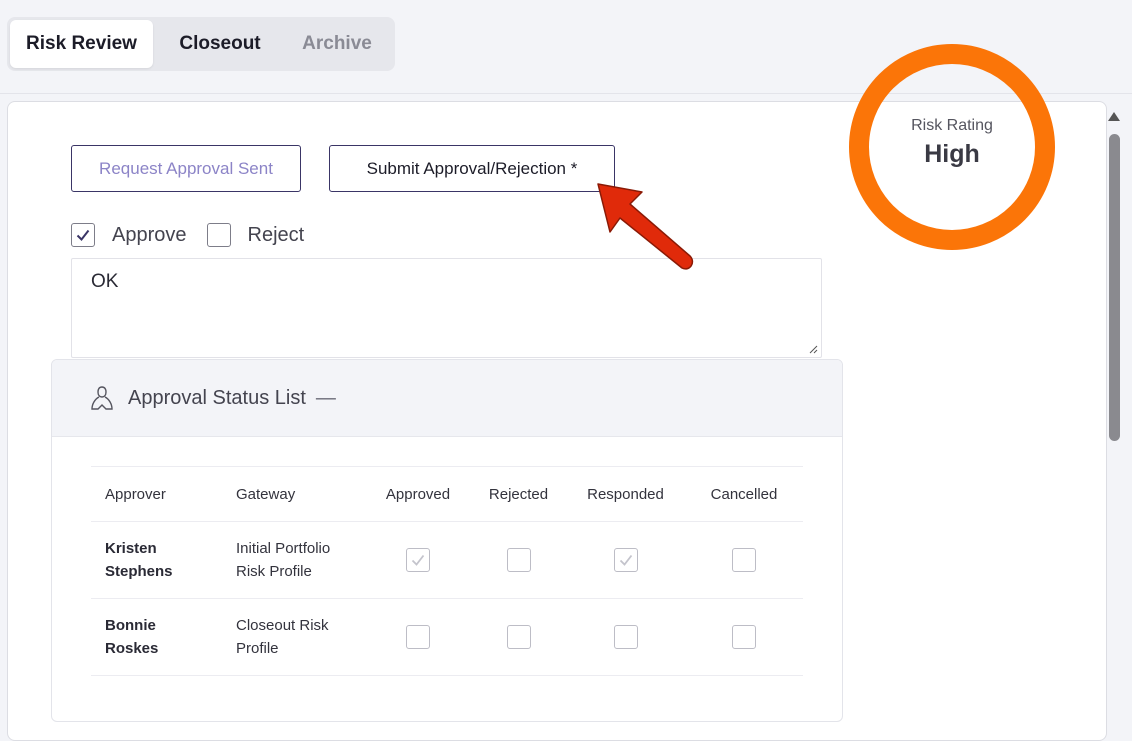 The width and height of the screenshot is (1132, 741). Describe the element at coordinates (744, 494) in the screenshot. I see `col-cancelled: Cancelled` at that location.